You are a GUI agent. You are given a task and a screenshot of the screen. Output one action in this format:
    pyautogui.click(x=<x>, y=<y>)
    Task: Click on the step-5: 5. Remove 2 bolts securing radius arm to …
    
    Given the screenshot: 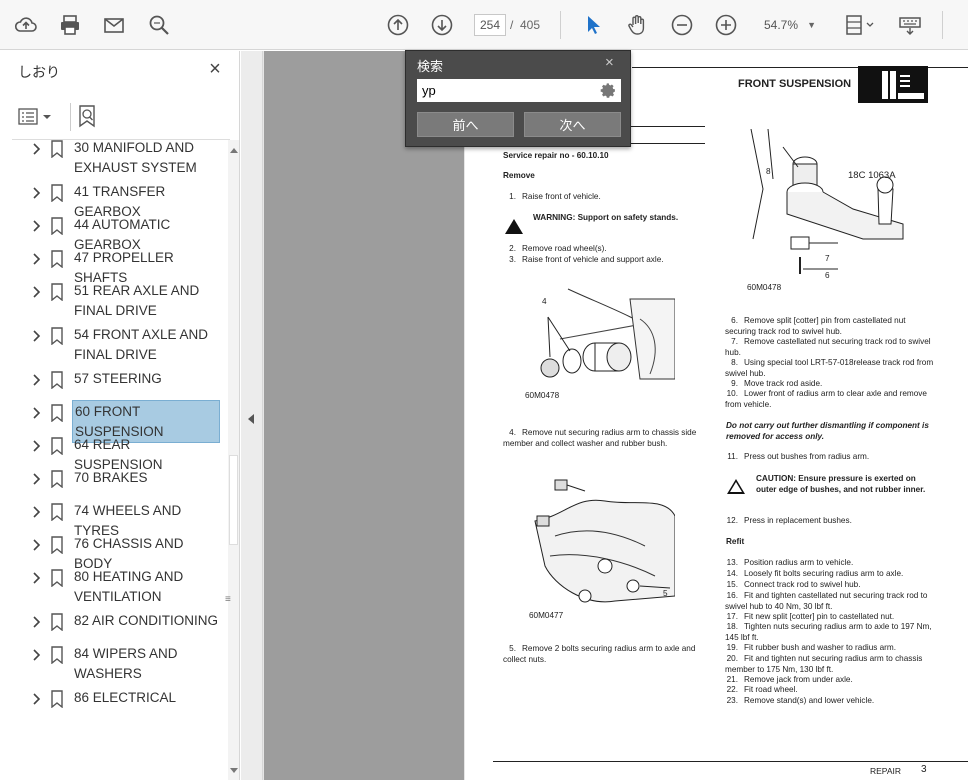 What is the action you would take?
    pyautogui.click(x=599, y=654)
    